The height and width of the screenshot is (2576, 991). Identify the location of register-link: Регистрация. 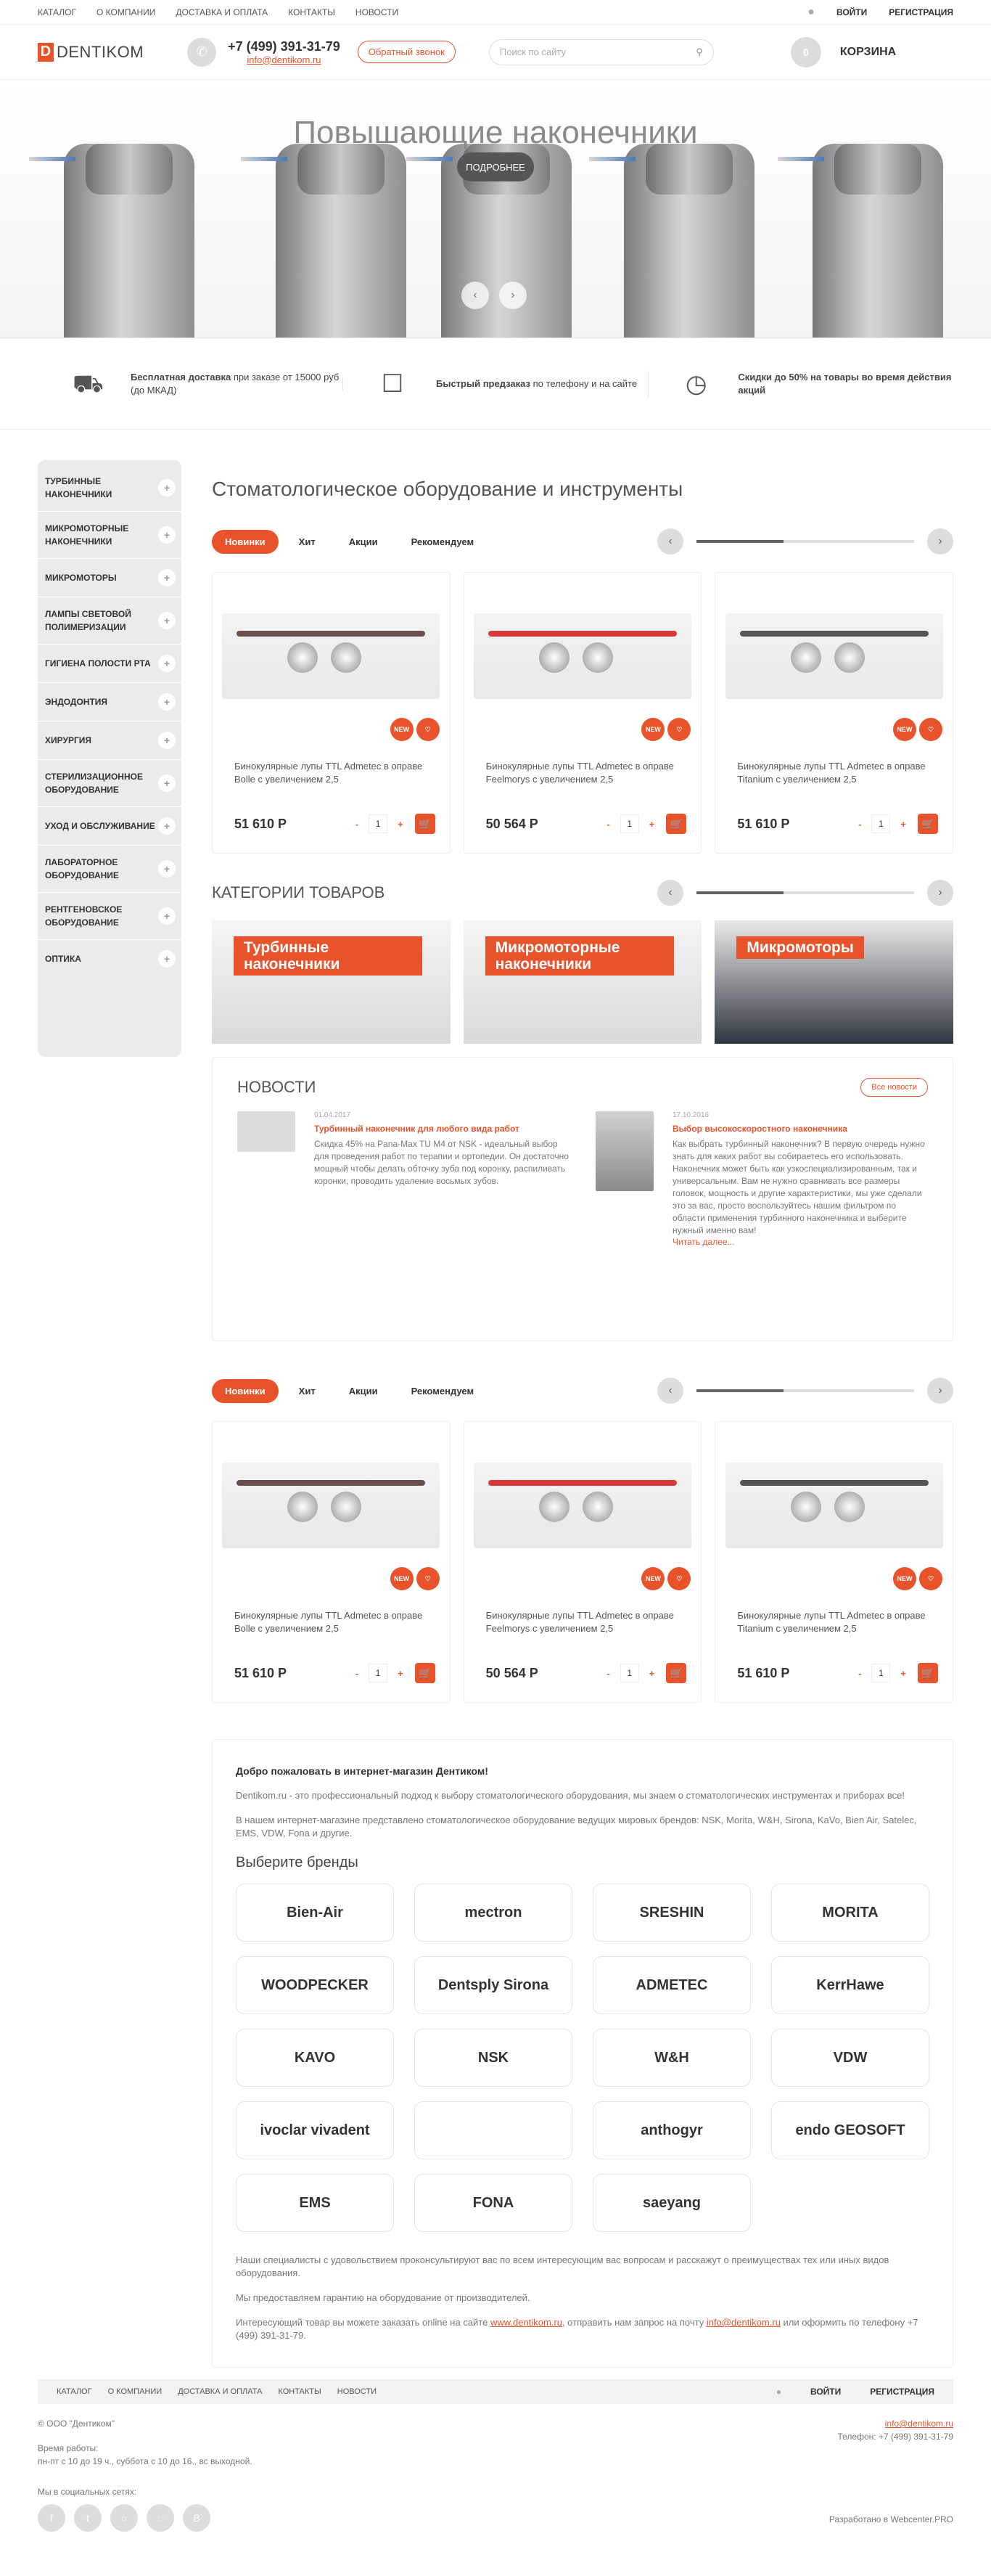
(921, 12).